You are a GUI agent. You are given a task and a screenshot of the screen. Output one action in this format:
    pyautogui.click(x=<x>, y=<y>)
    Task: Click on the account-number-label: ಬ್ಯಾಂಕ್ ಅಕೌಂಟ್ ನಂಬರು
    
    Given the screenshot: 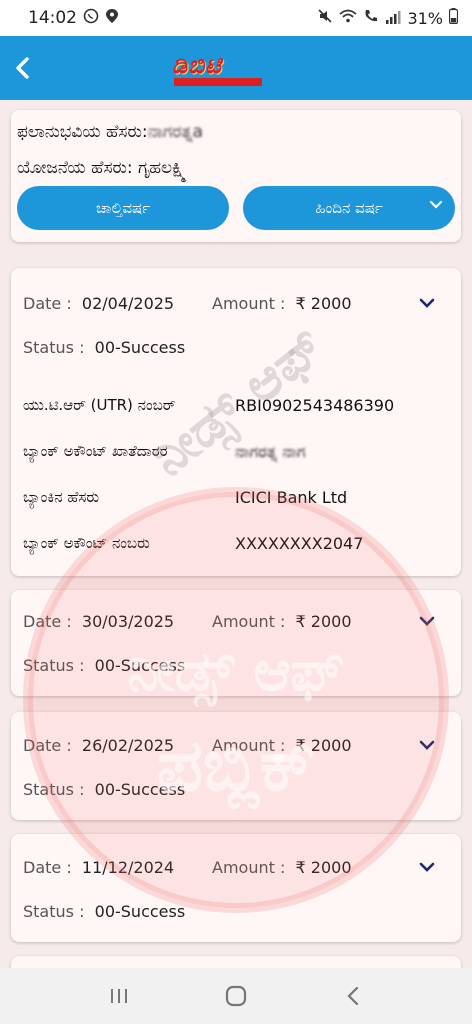 What is the action you would take?
    pyautogui.click(x=86, y=543)
    